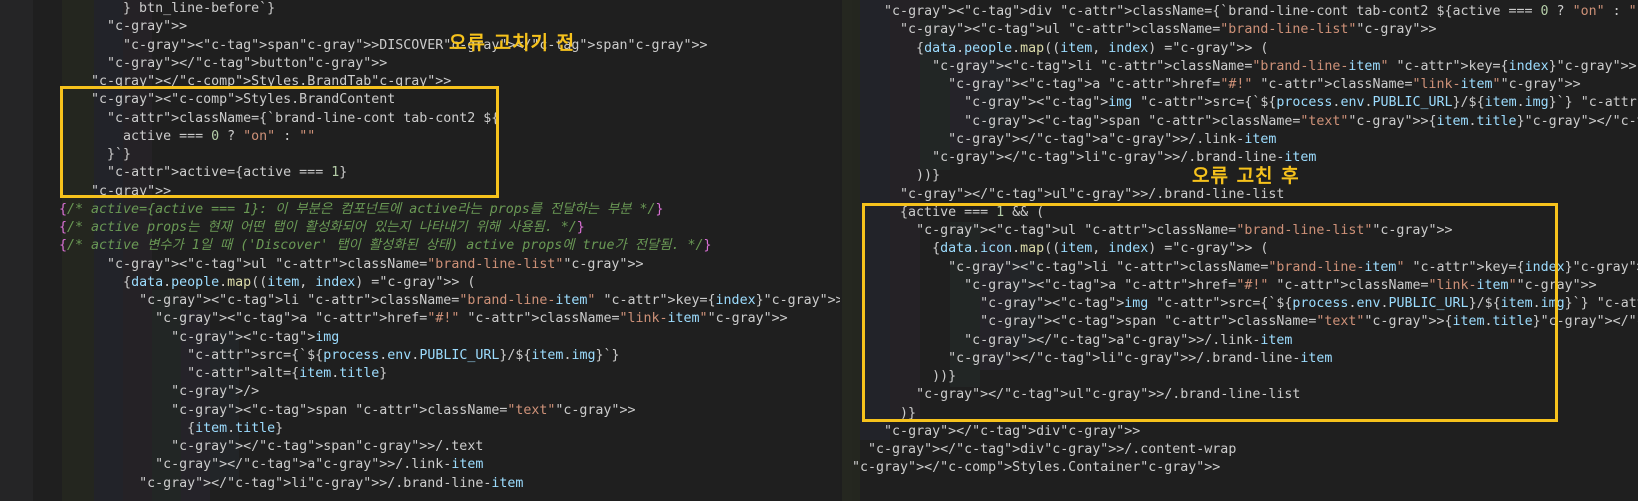  I want to click on annotation-box-before, so click(279, 142).